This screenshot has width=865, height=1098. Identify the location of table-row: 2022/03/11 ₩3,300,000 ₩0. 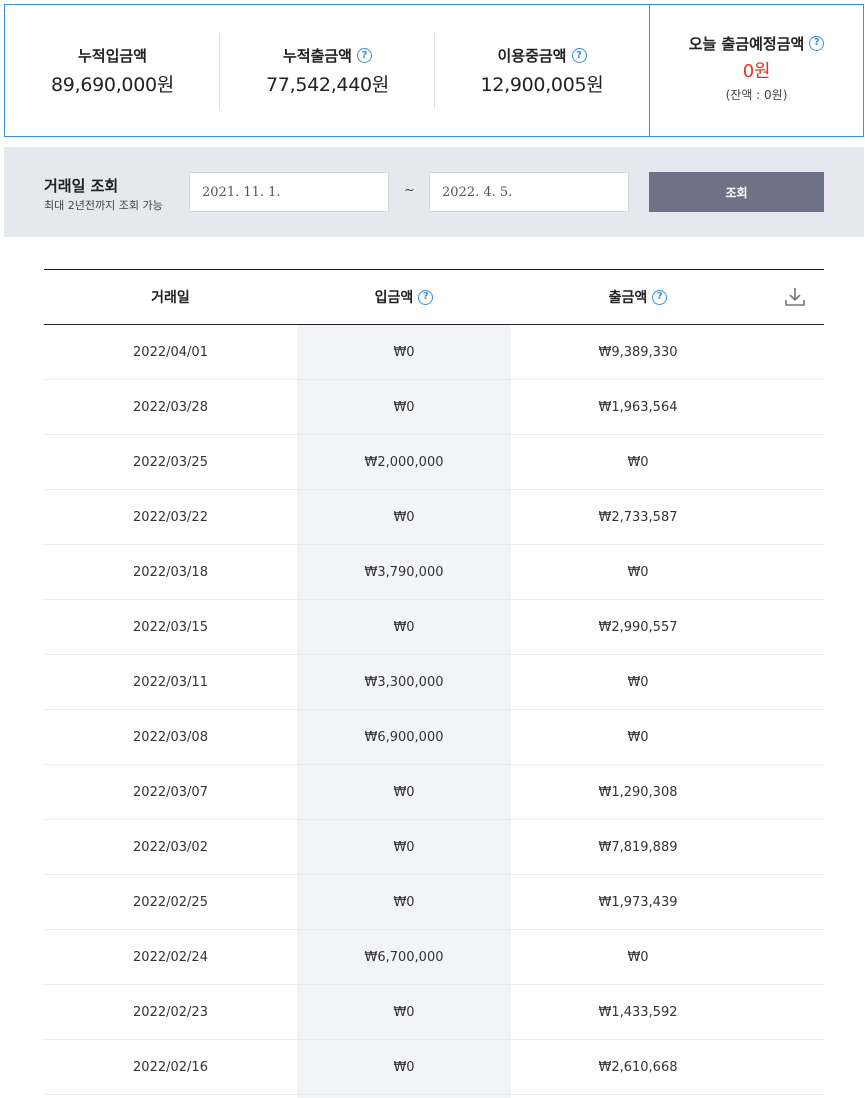
(434, 682).